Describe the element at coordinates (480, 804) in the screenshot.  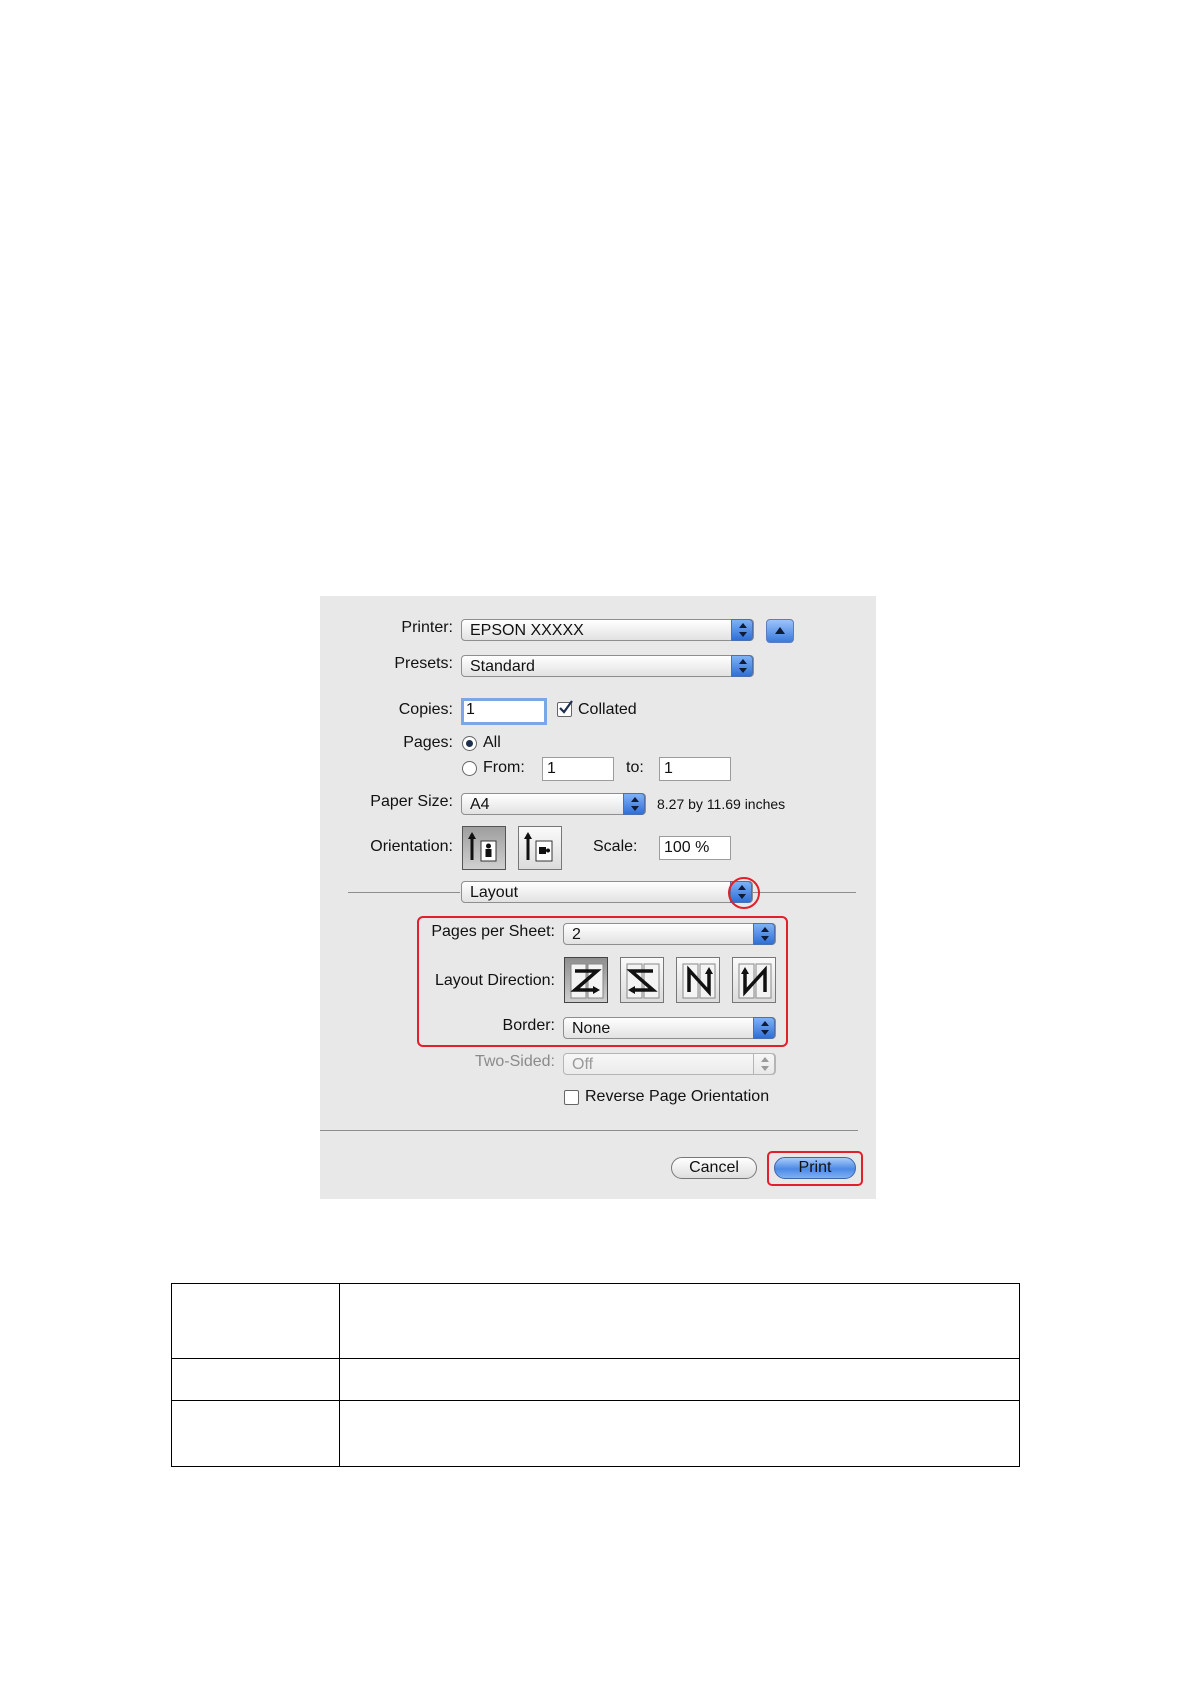
I see `paper-size-value: A4` at that location.